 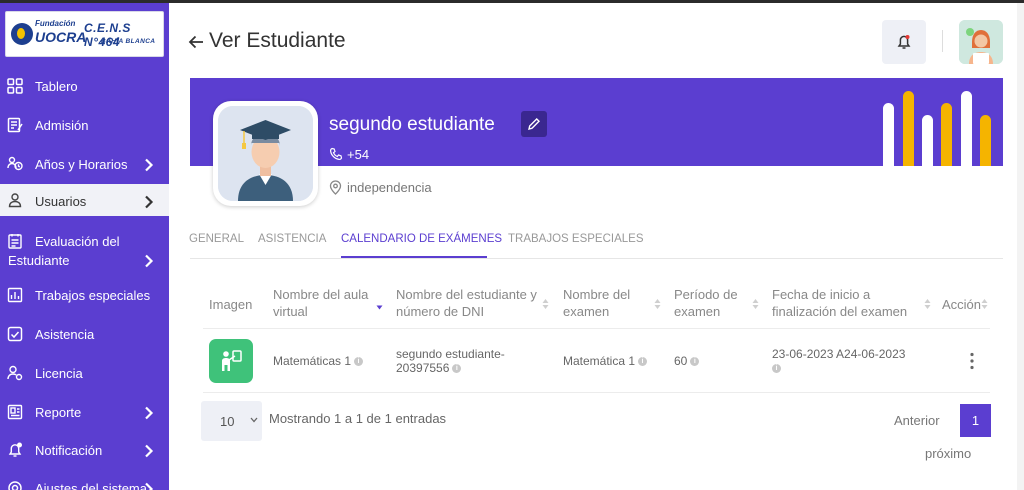 I want to click on sort-desc-icon, so click(x=379, y=308).